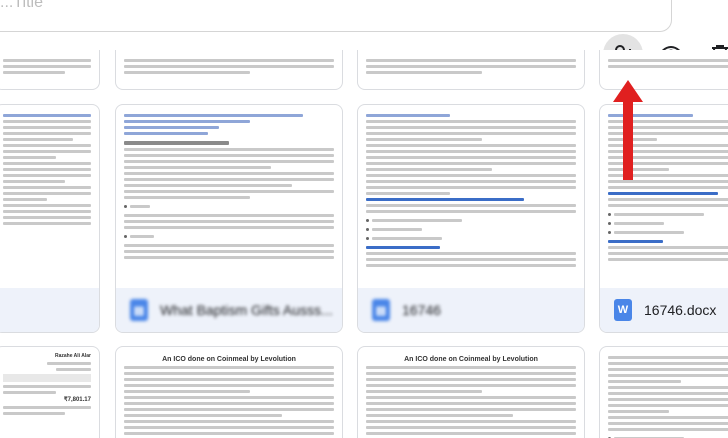 The height and width of the screenshot is (438, 728). Describe the element at coordinates (336, 16) in the screenshot. I see `search-field` at that location.